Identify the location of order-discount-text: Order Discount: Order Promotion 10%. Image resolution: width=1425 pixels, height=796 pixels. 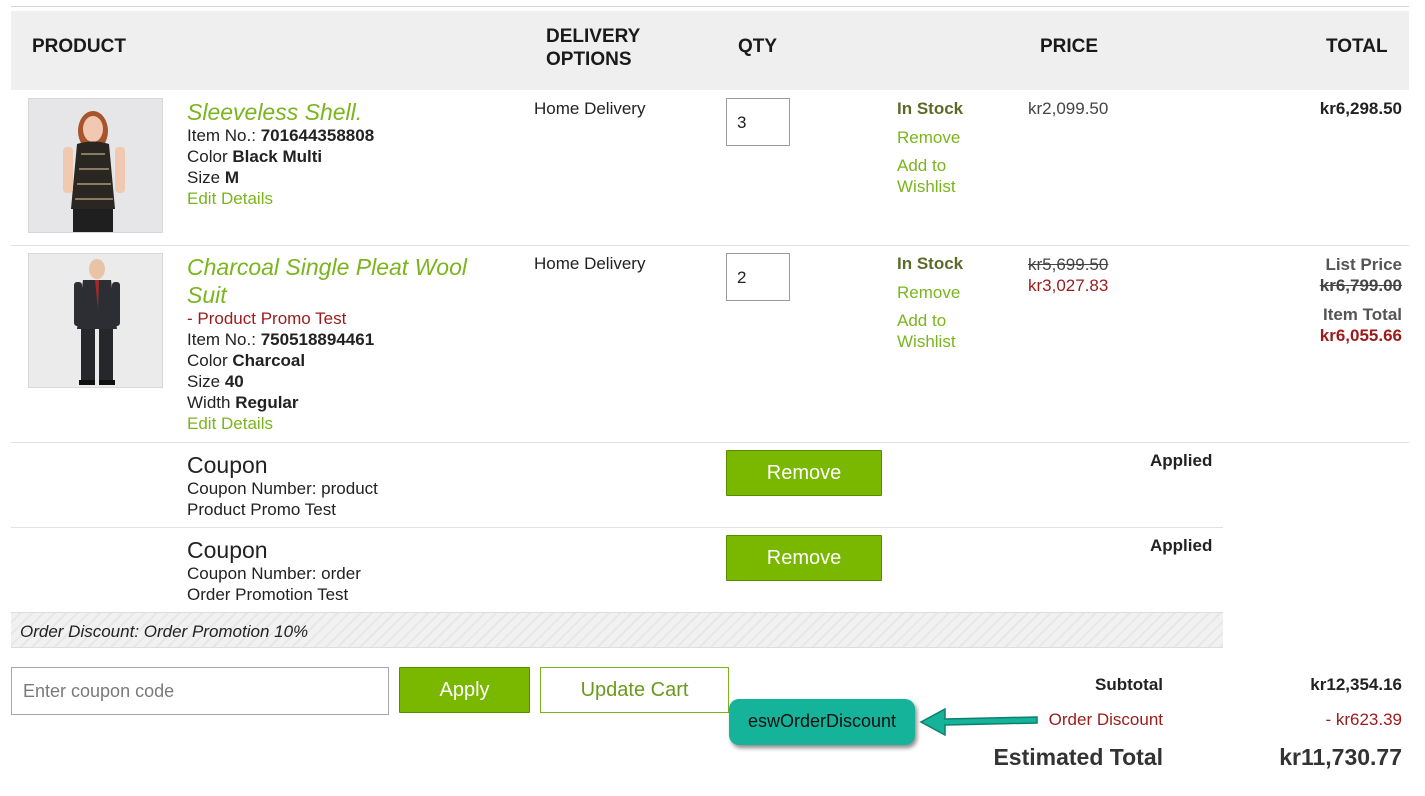
(164, 631).